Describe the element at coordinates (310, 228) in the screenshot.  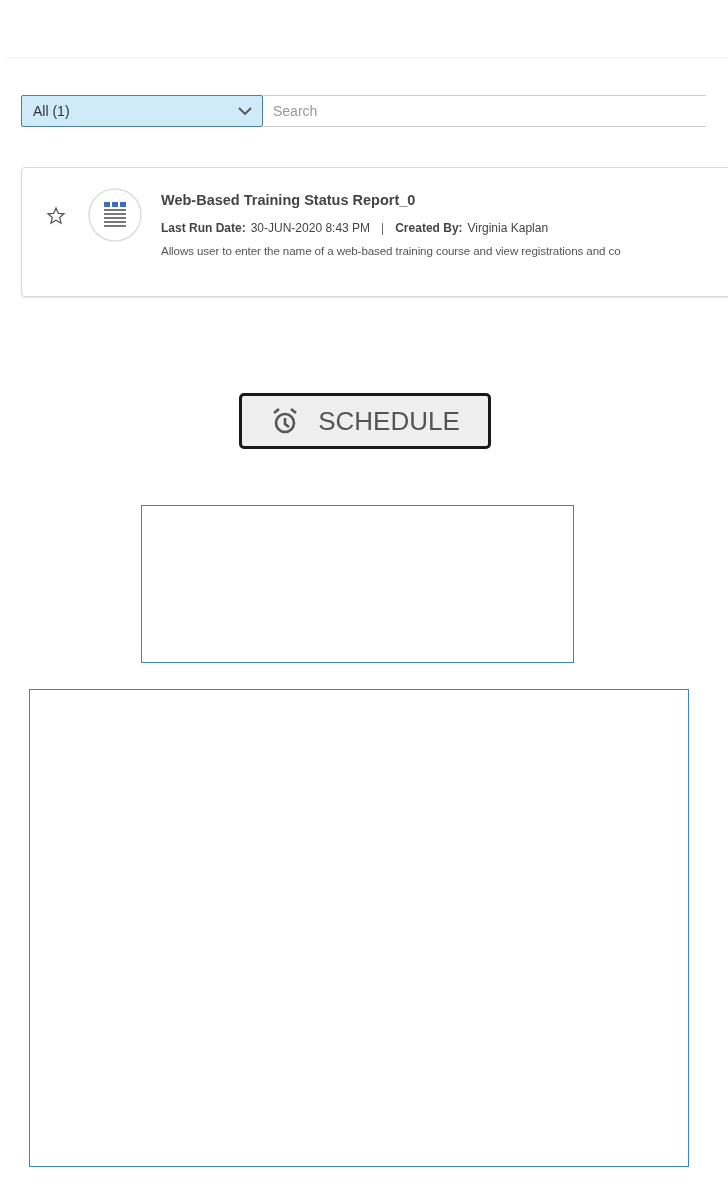
I see `meta-value: 30-JUN-2020 8:43 PM` at that location.